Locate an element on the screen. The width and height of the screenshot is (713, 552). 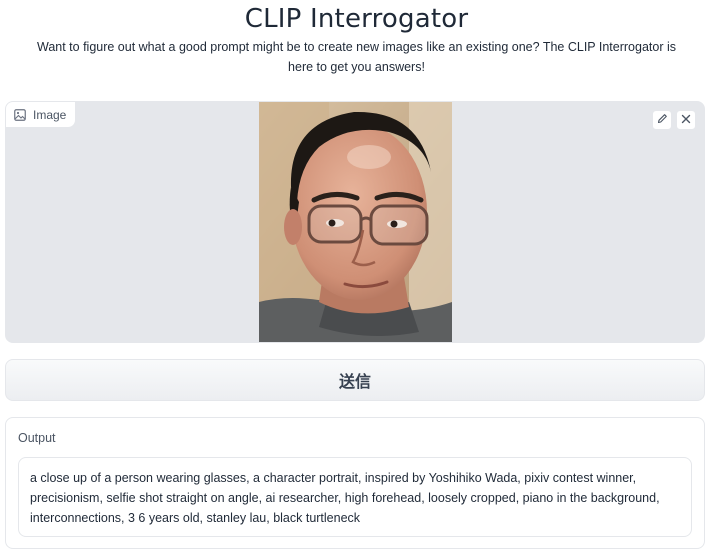
image-input-label-text: Image is located at coordinates (50, 114).